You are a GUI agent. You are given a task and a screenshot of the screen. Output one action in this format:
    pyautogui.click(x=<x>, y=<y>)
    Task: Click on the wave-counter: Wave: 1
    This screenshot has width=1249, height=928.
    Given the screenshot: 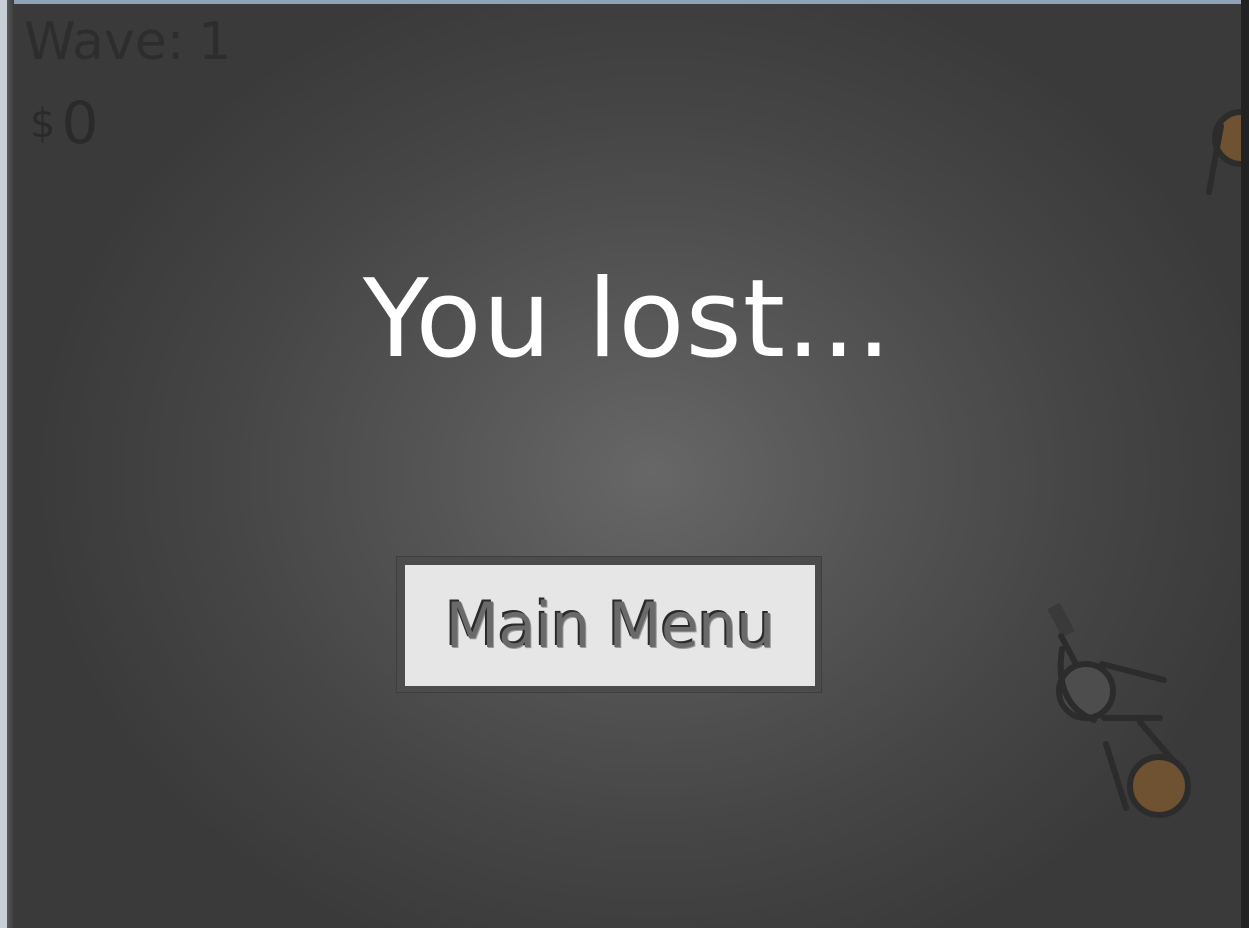 What is the action you would take?
    pyautogui.click(x=127, y=42)
    